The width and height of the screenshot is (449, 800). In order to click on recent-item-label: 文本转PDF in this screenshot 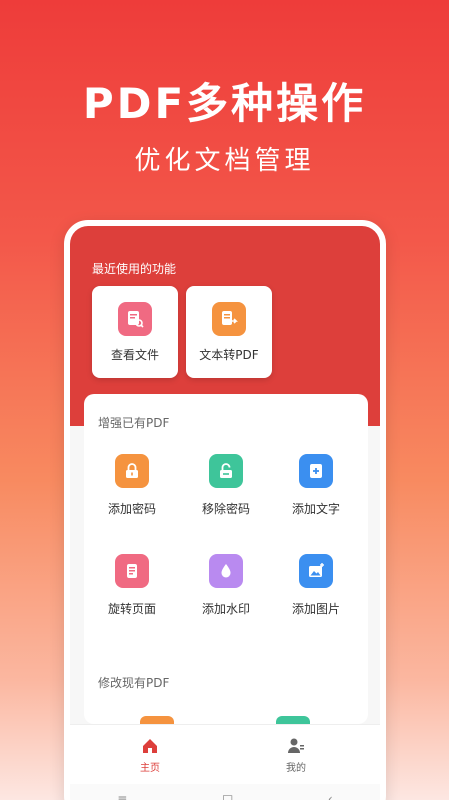, I will do `click(229, 354)`.